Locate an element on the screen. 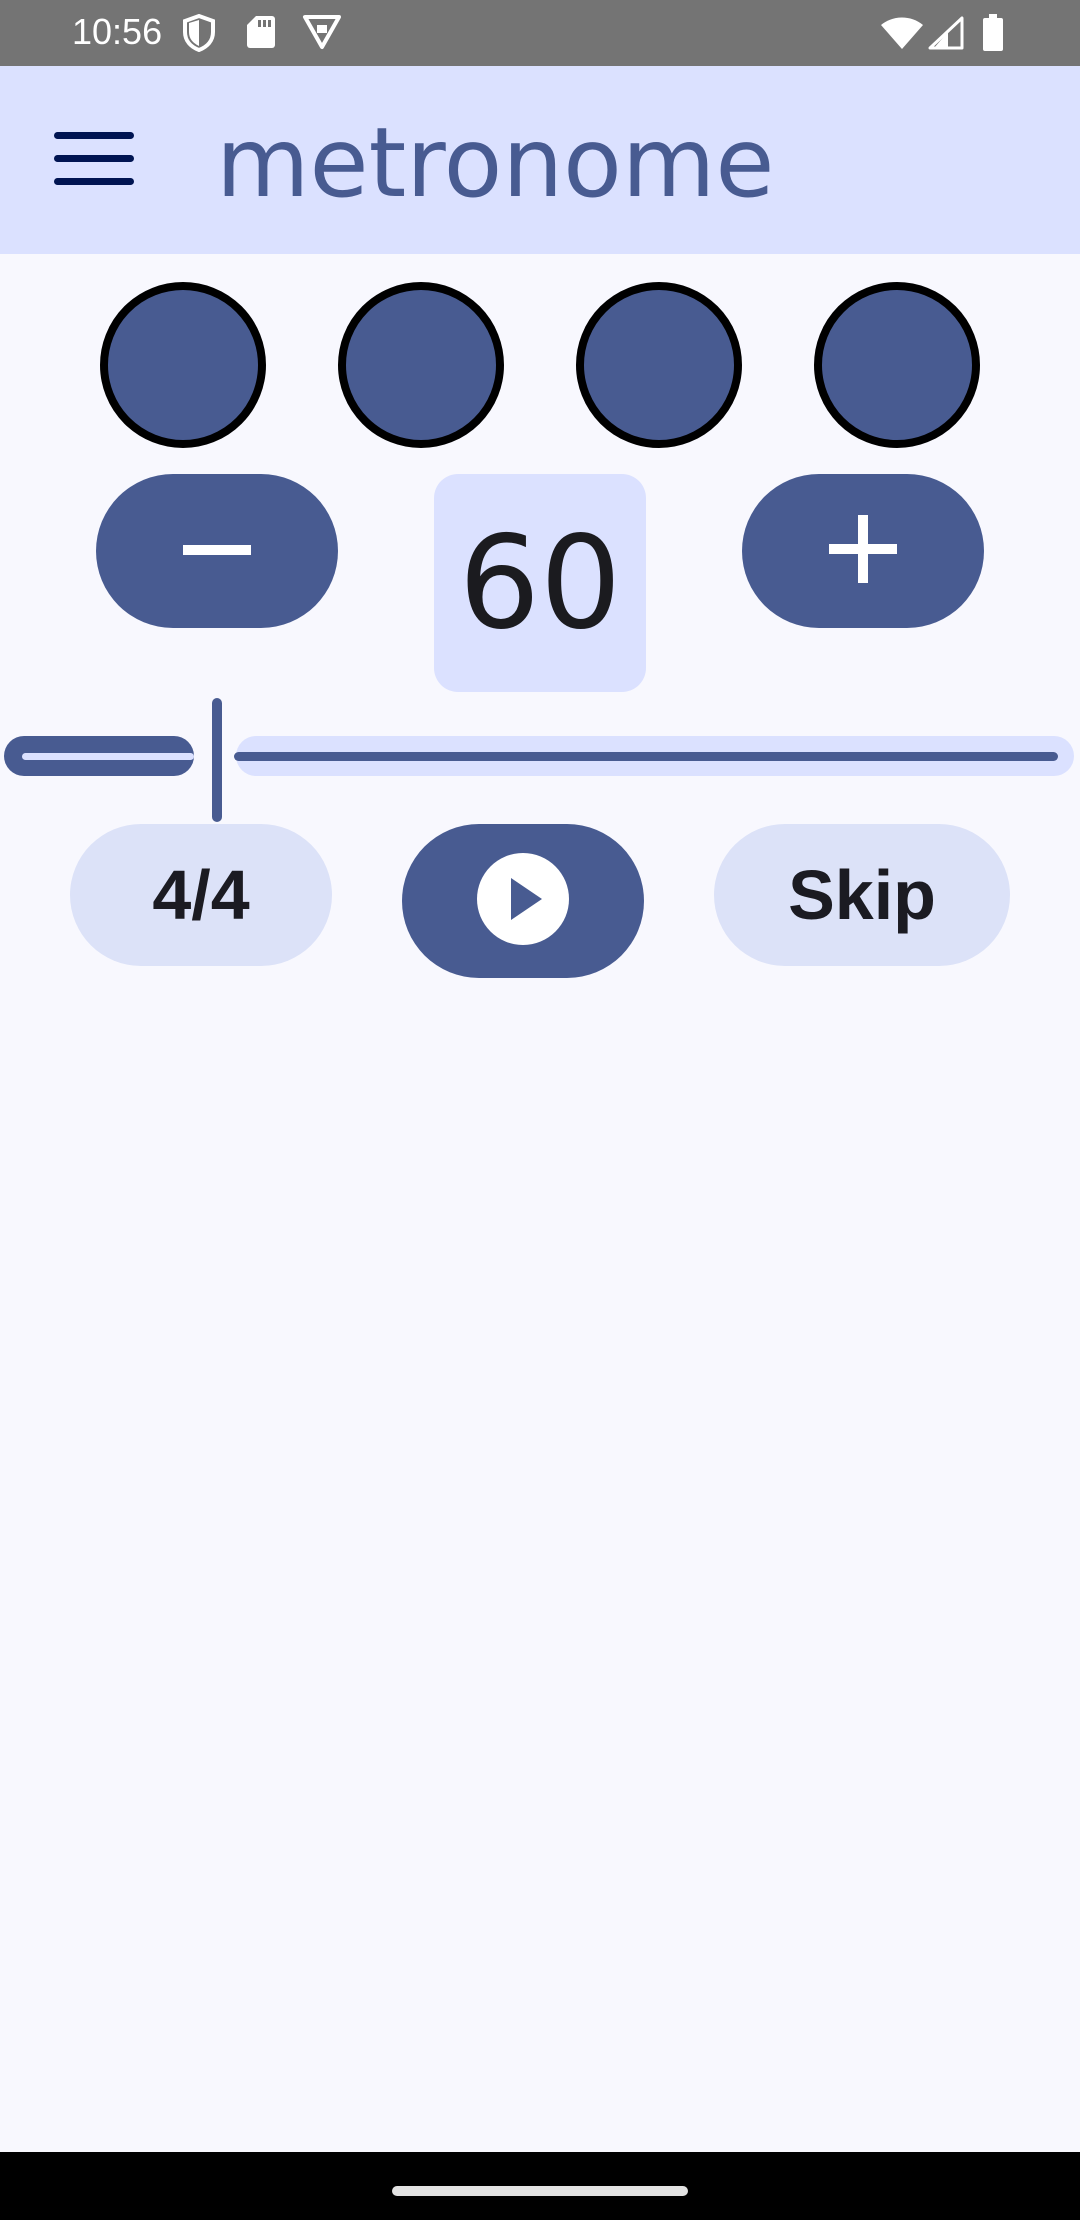 The width and height of the screenshot is (1080, 2220). signal-icon is located at coordinates (946, 35).